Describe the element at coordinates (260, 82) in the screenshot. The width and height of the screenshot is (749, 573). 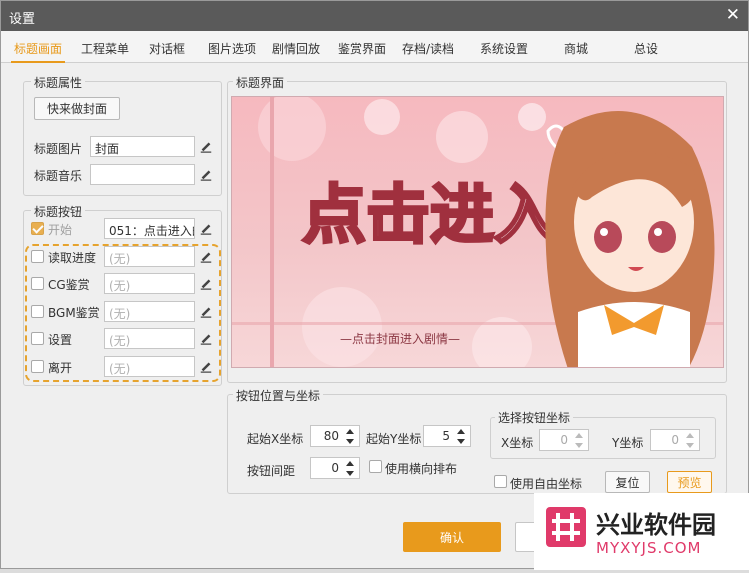
I see `title-screen-label: 标题界面` at that location.